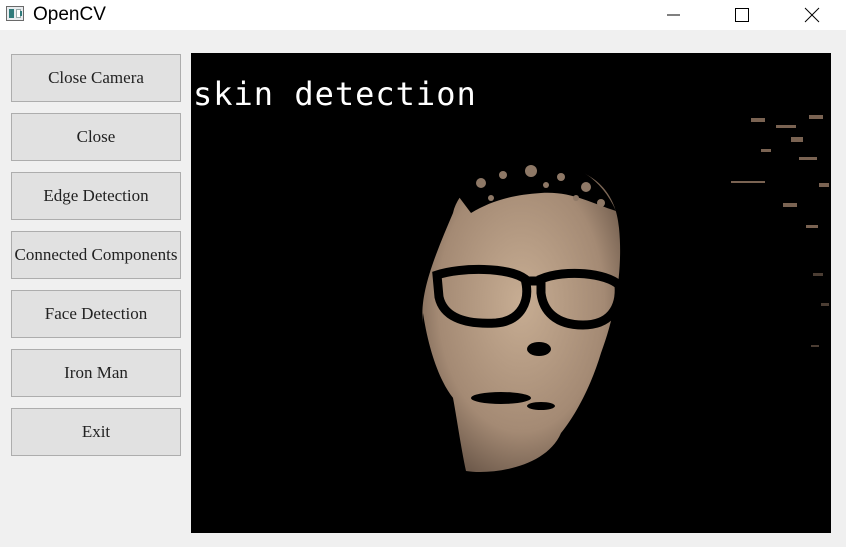  I want to click on maximize-icon, so click(742, 15).